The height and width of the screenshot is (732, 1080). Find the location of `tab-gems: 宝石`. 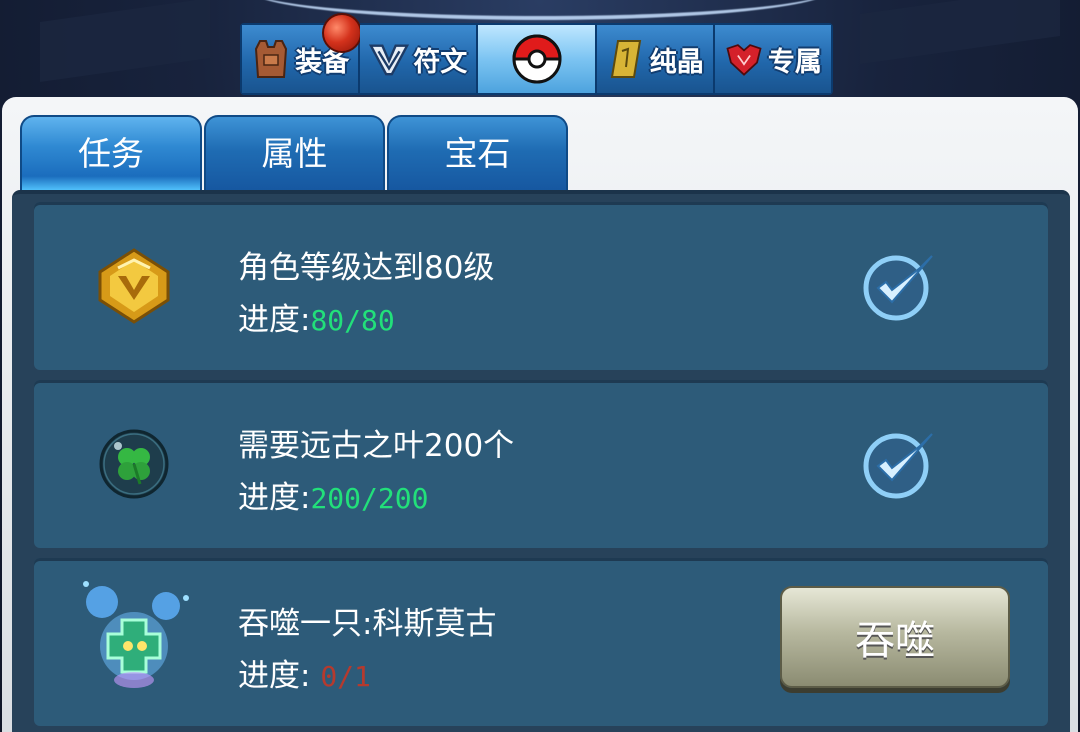

tab-gems: 宝石 is located at coordinates (477, 153).